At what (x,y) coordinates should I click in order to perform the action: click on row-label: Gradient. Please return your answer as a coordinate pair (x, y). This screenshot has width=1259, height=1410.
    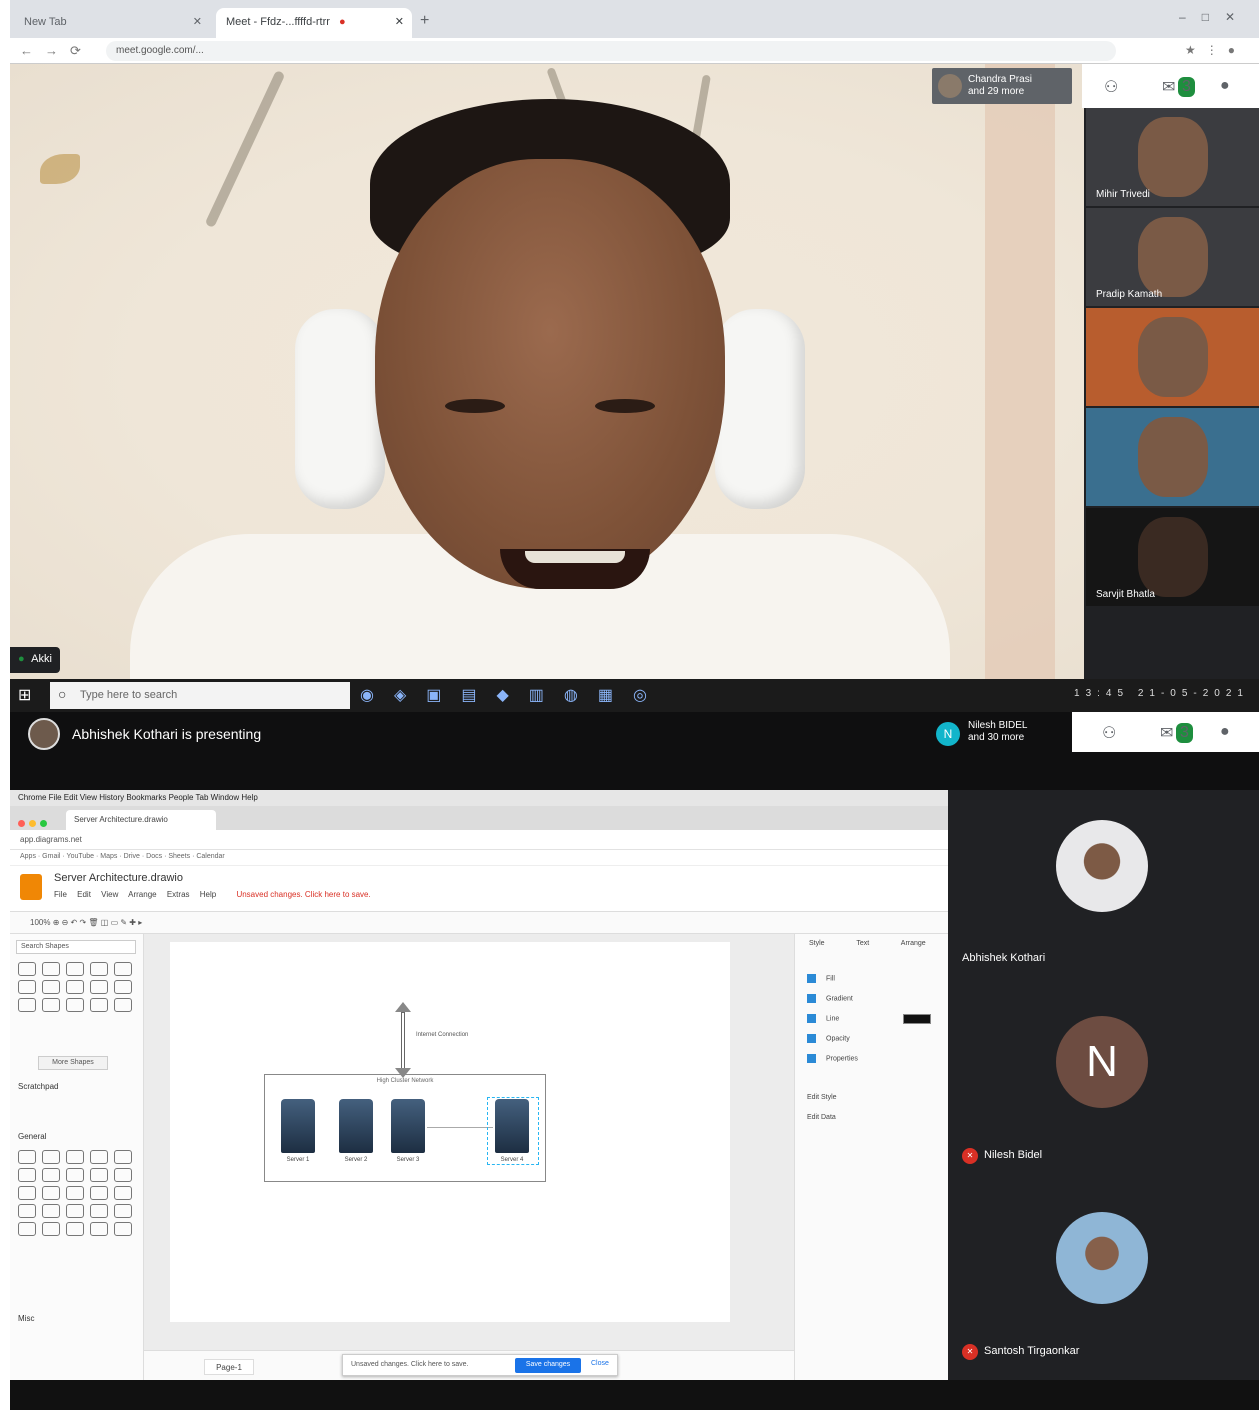
    Looking at the image, I should click on (839, 999).